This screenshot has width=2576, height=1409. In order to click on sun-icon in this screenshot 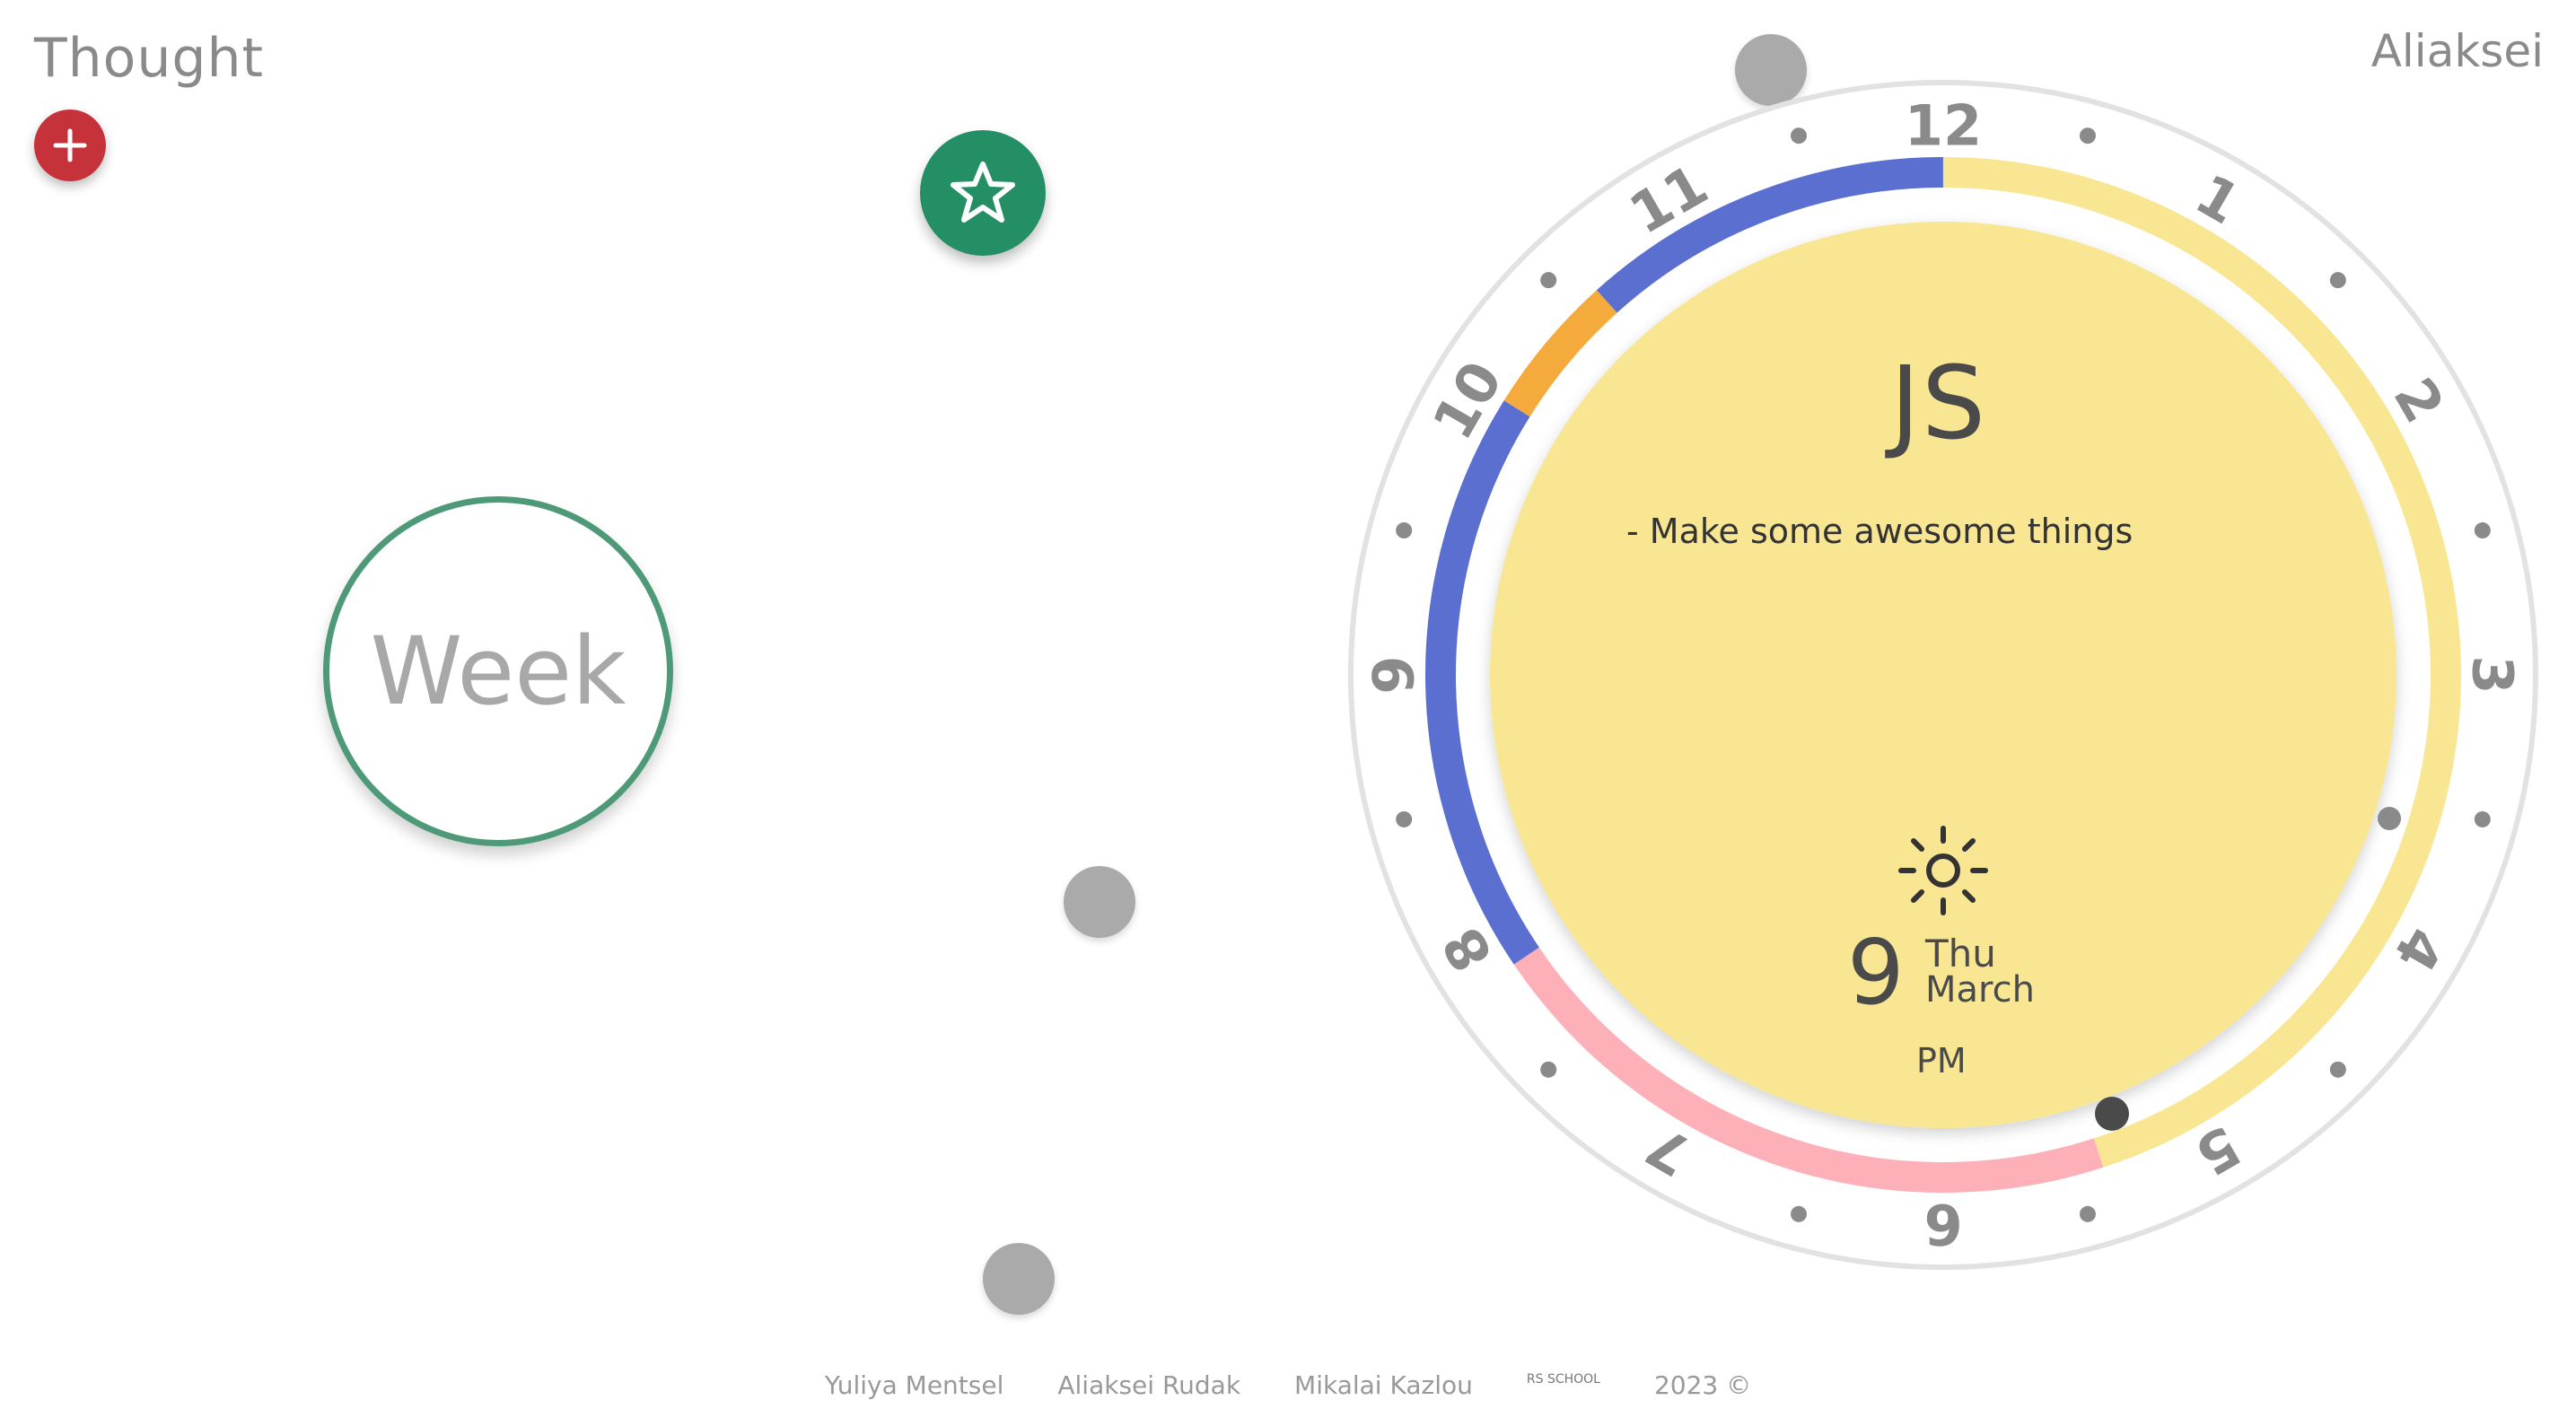, I will do `click(1943, 870)`.